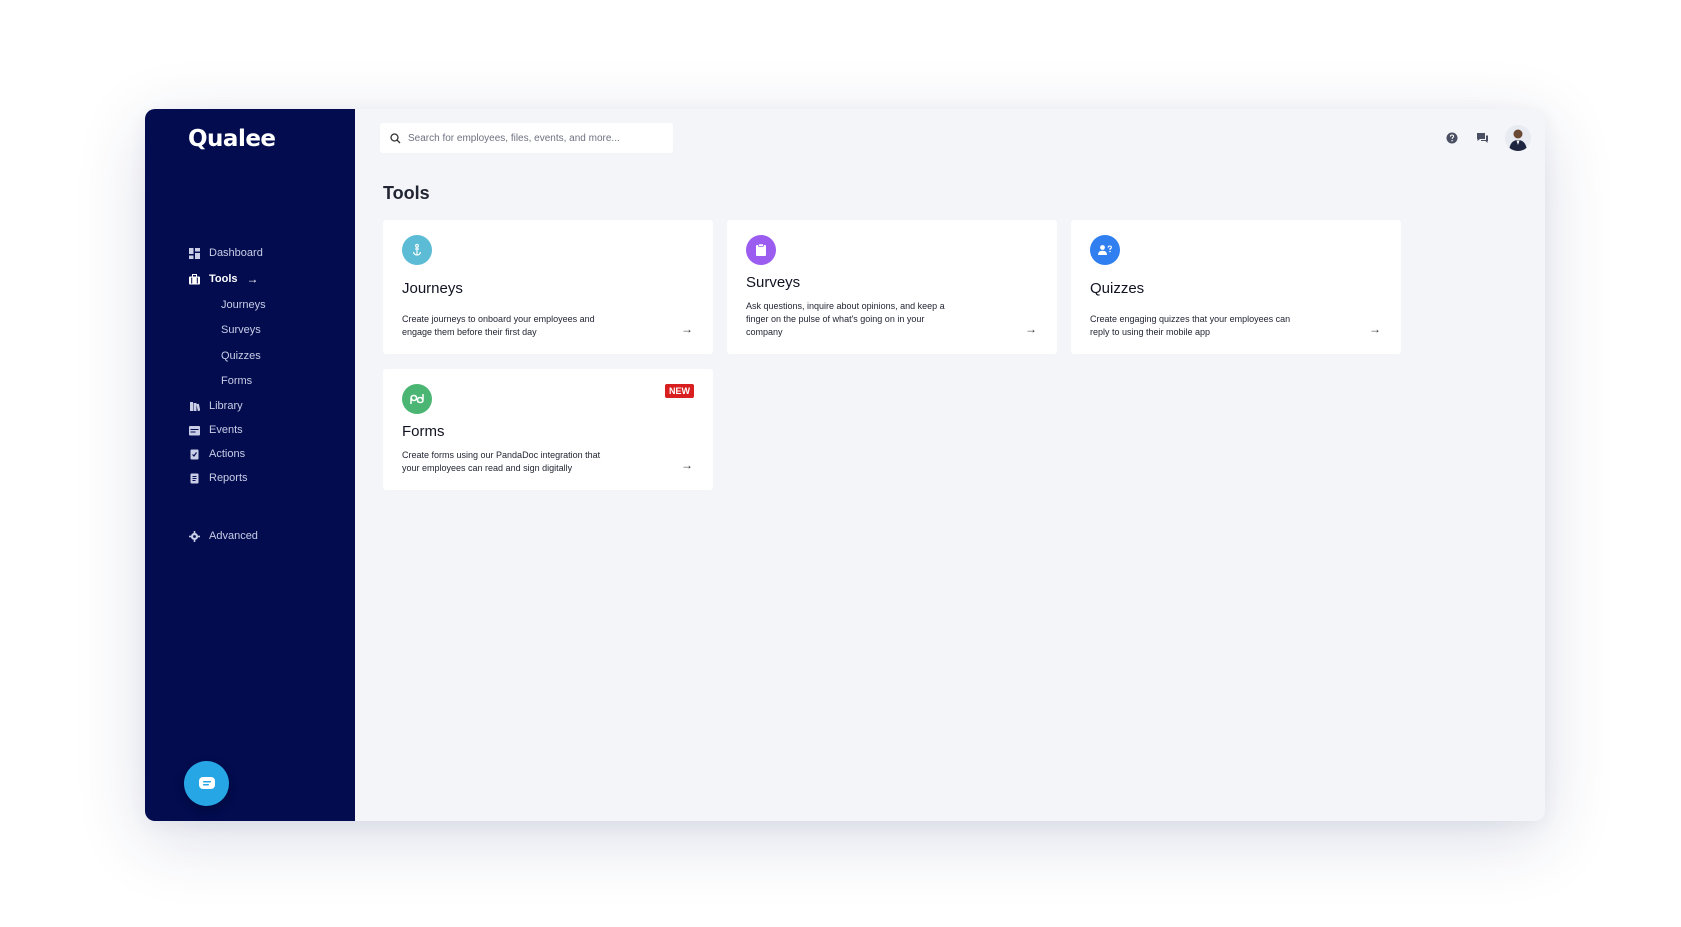 The height and width of the screenshot is (927, 1681). Describe the element at coordinates (226, 430) in the screenshot. I see `sidebar-item-label: Events` at that location.